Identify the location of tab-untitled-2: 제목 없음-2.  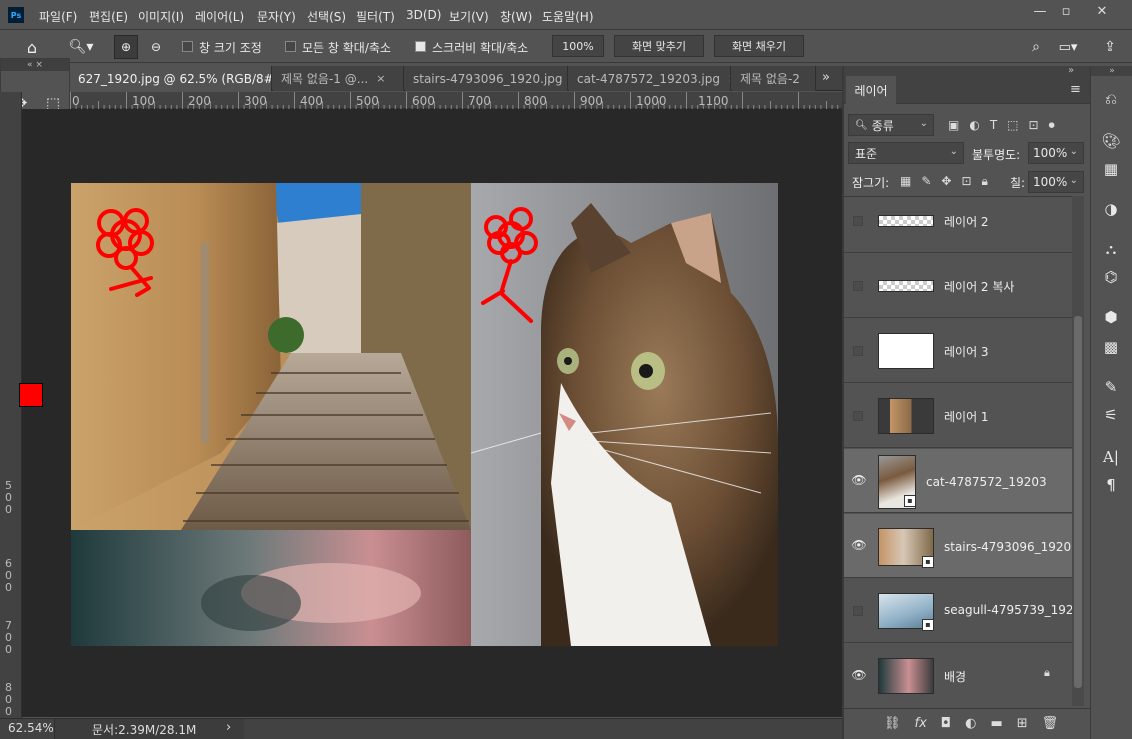
(774, 78).